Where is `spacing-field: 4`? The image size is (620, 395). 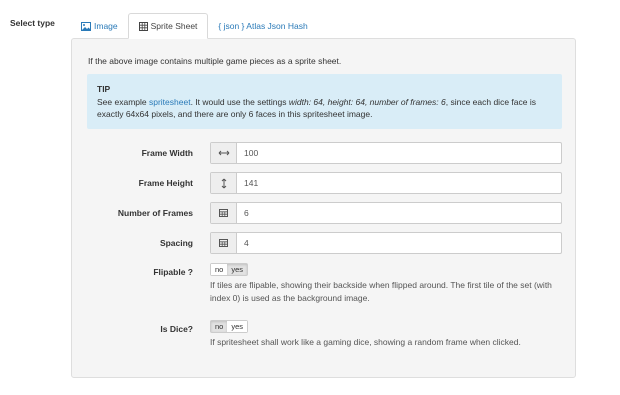 spacing-field: 4 is located at coordinates (386, 243).